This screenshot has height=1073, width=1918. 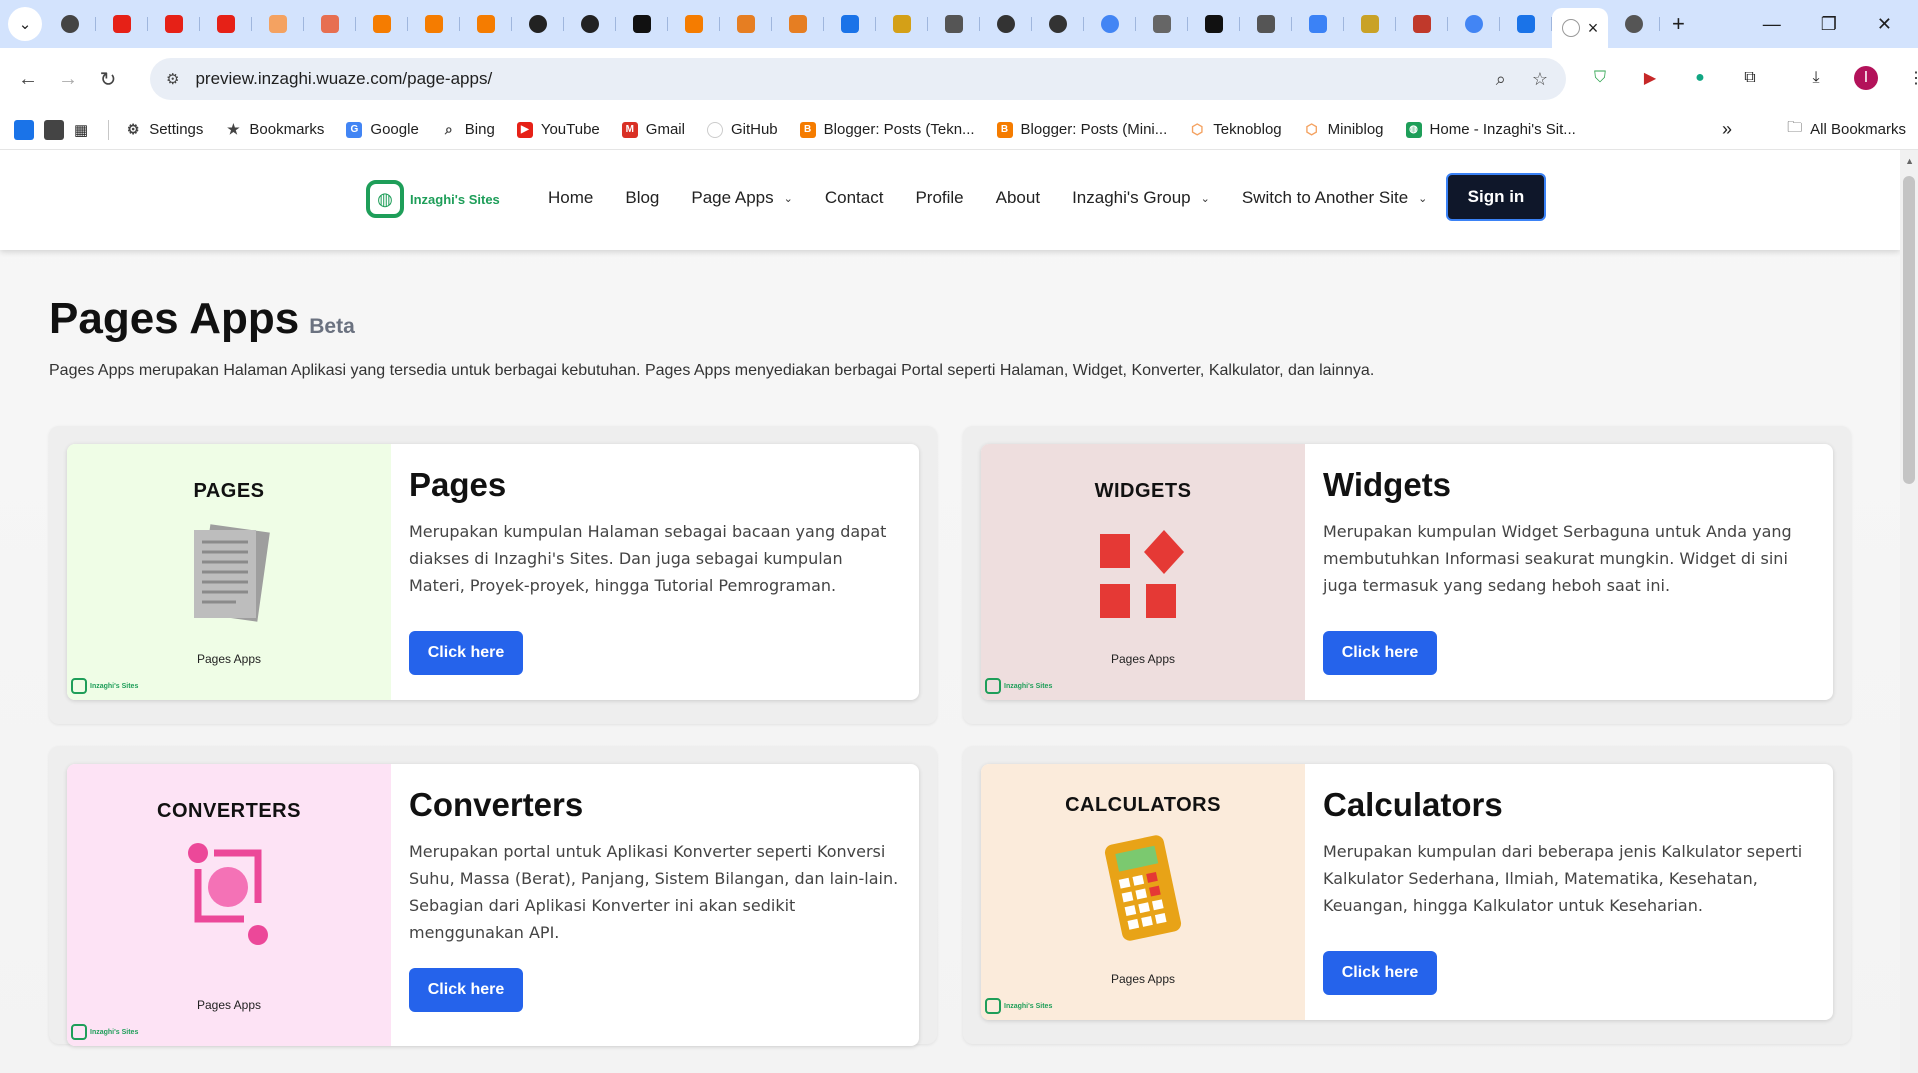 I want to click on back-icon: ←, so click(x=28, y=79).